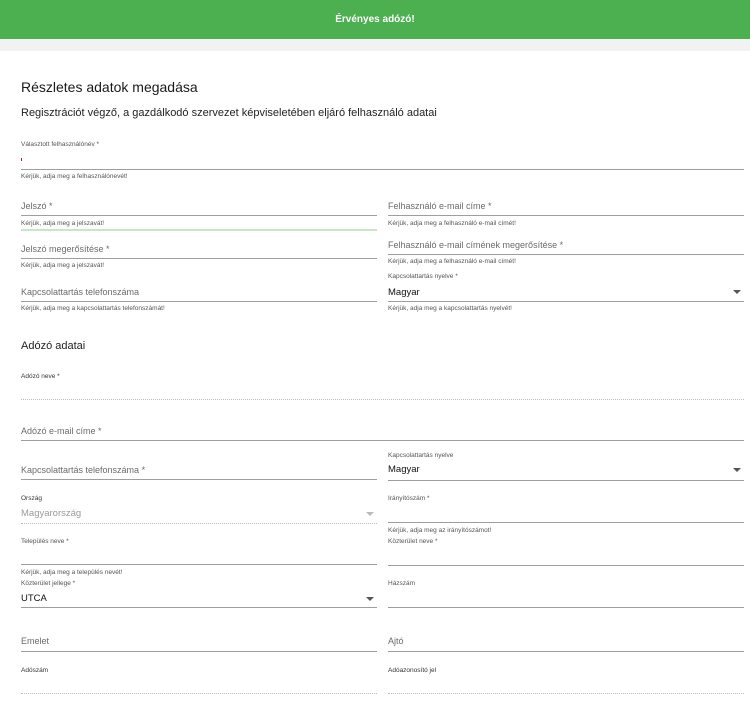  Describe the element at coordinates (396, 641) in the screenshot. I see `door-label: Ajtó` at that location.